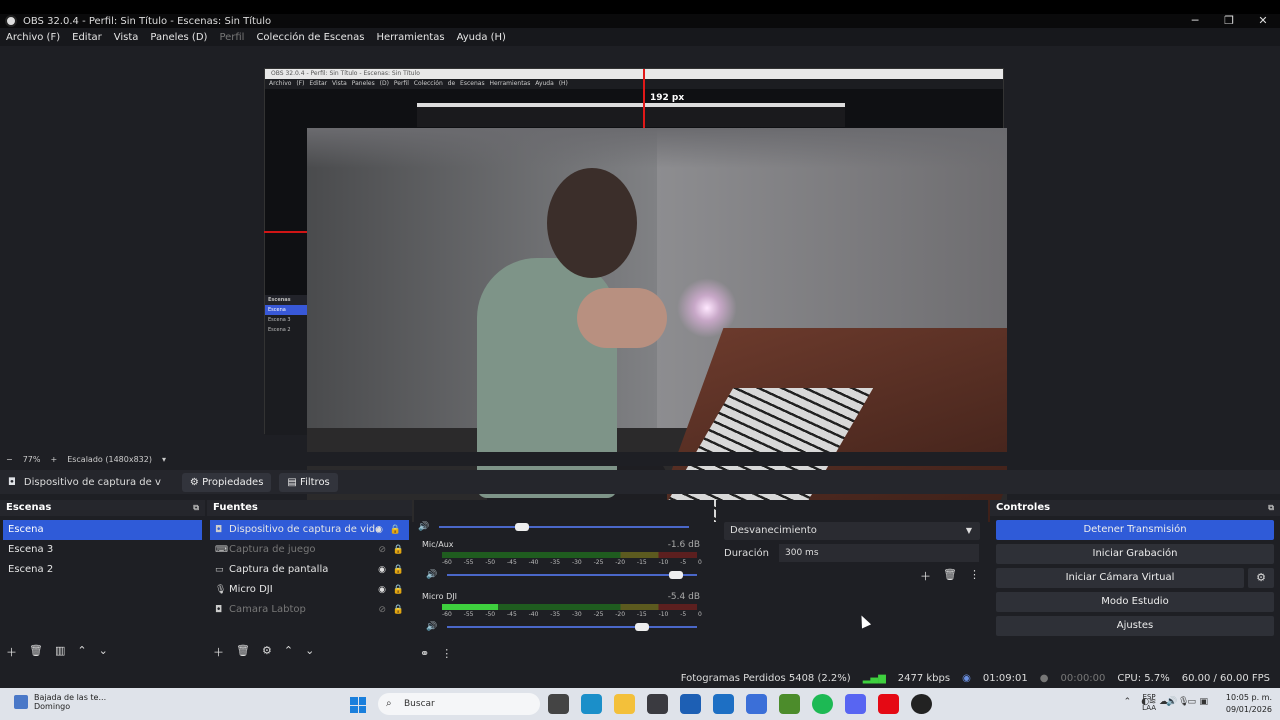  What do you see at coordinates (822, 704) in the screenshot?
I see `spotify-icon` at bounding box center [822, 704].